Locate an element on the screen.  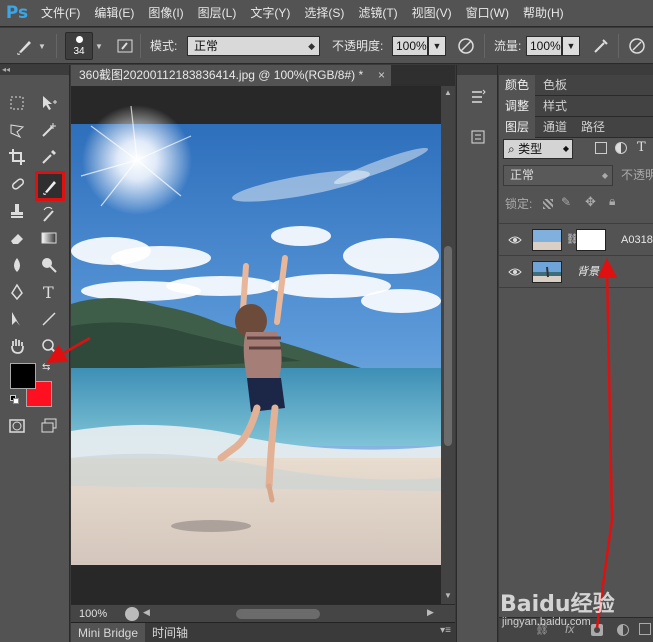
layer-row: ⛓ A0318 is located at coordinates (576, 240).